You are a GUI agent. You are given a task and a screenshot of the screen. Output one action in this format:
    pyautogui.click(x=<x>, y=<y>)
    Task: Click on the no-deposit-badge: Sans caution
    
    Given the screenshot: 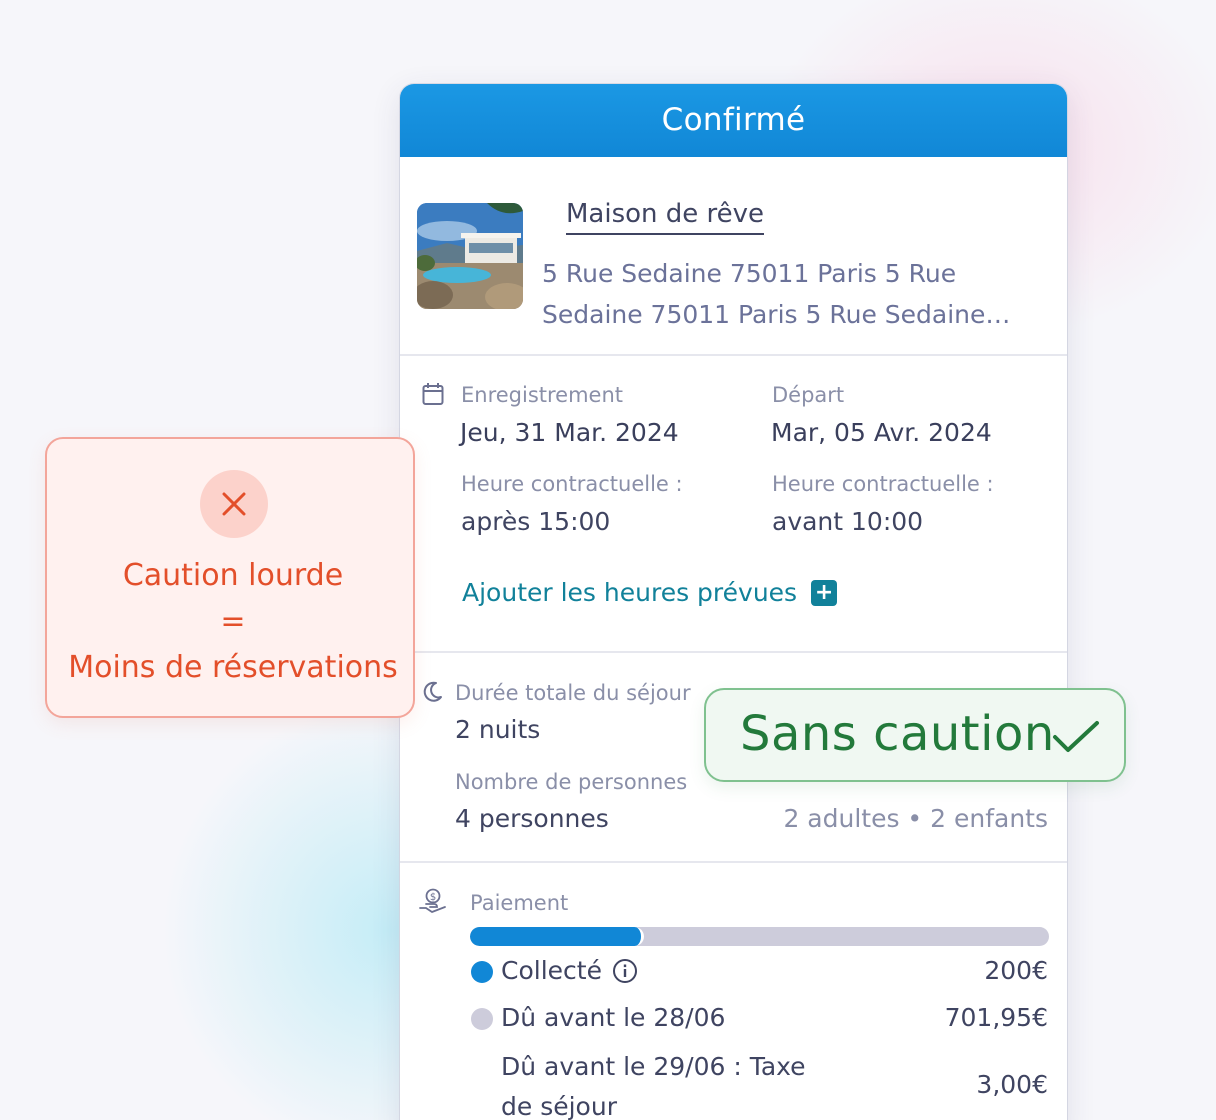 What is the action you would take?
    pyautogui.click(x=915, y=735)
    